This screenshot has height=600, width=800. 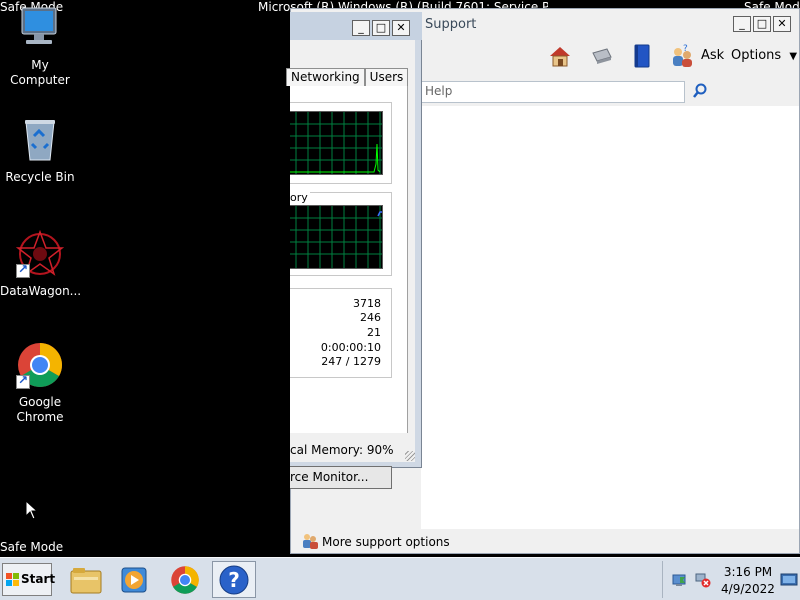 I want to click on support-people-icon, so click(x=310, y=541).